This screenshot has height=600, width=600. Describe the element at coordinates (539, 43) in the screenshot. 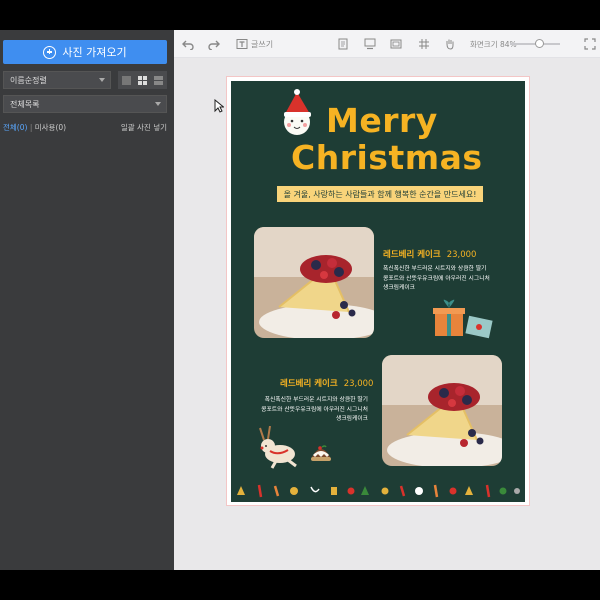

I see `zoom-slider-handle` at that location.